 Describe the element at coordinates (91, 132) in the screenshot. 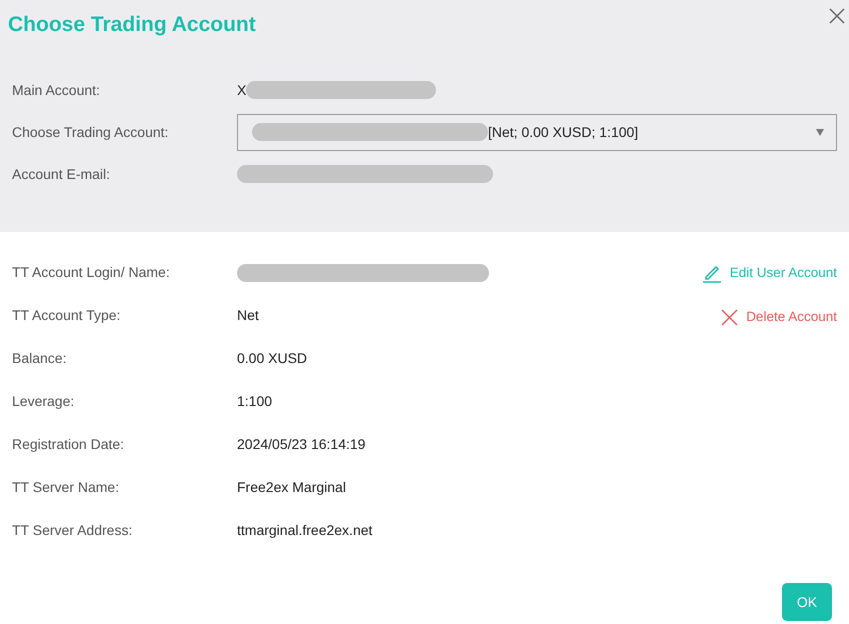

I see `field-label: Choose Trading Account:` at that location.